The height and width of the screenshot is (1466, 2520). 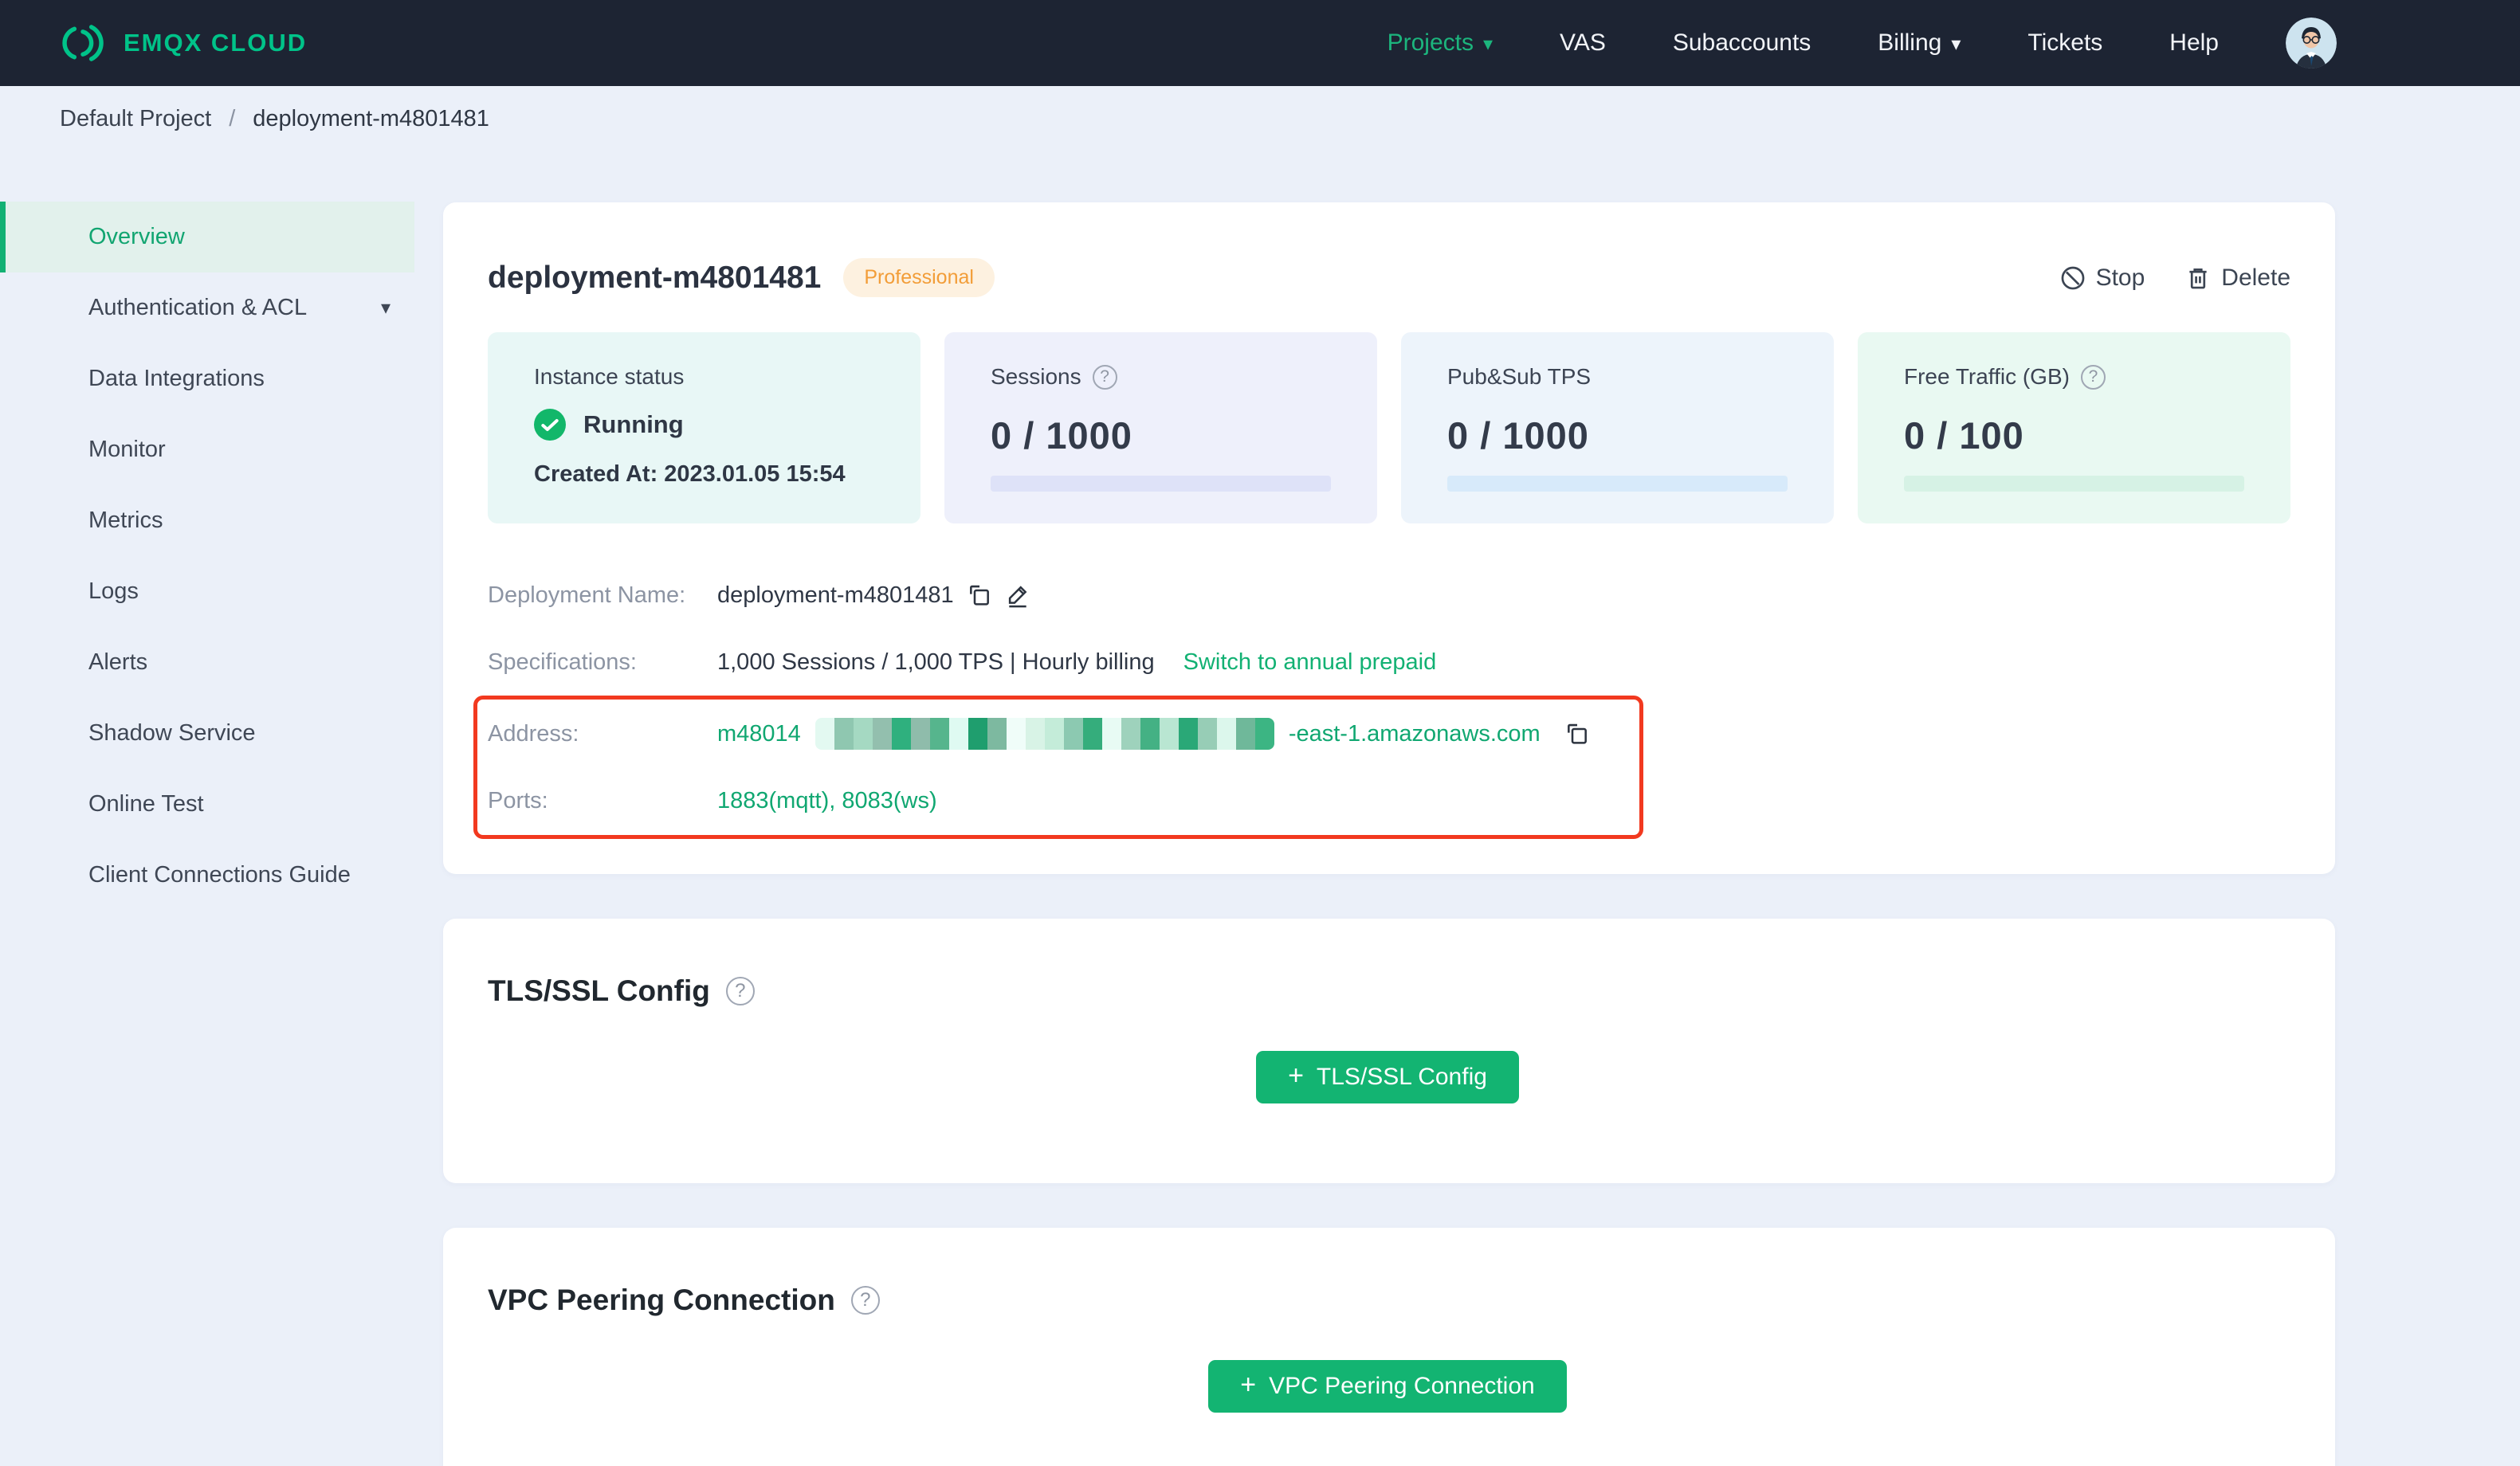 I want to click on deployment-name-value: deployment-m4801481, so click(x=836, y=595).